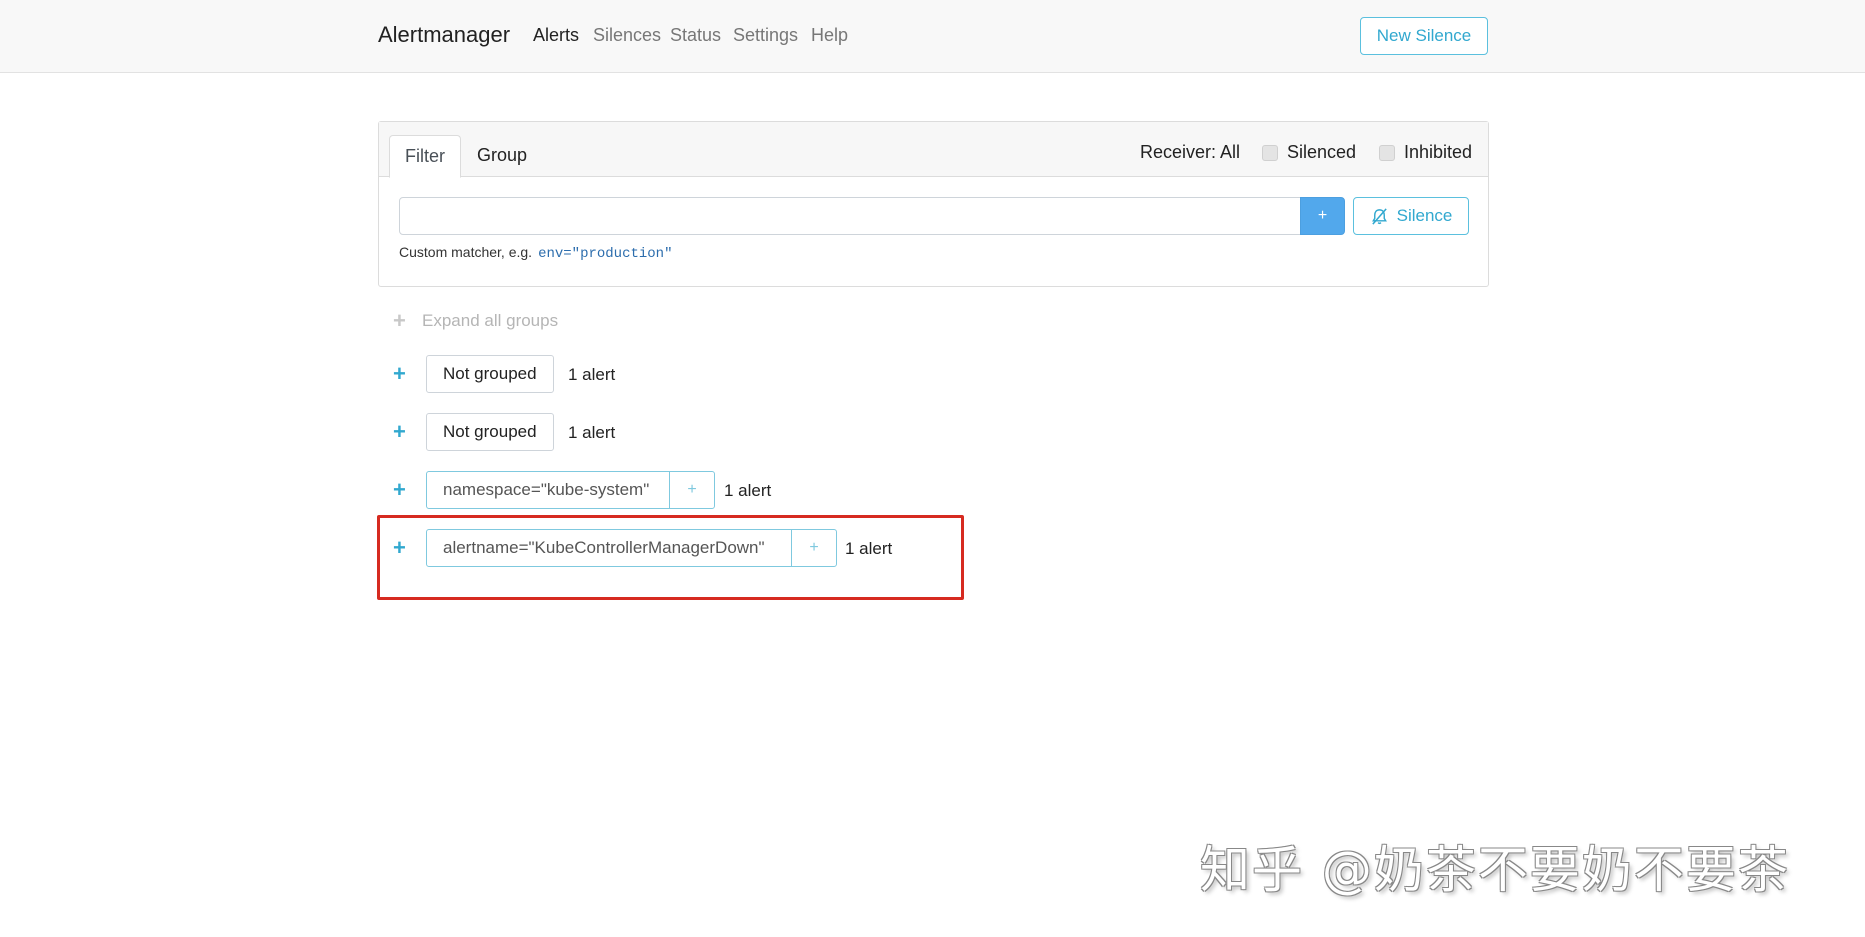 The width and height of the screenshot is (1865, 937). What do you see at coordinates (425, 156) in the screenshot?
I see `tab-filter: Filter` at bounding box center [425, 156].